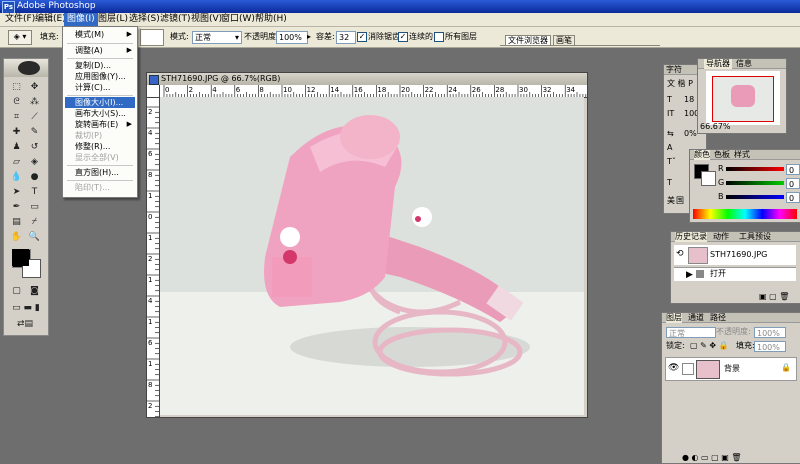 The image size is (800, 464). What do you see at coordinates (34, 162) in the screenshot?
I see `paint-bucket-icon: ◈` at bounding box center [34, 162].